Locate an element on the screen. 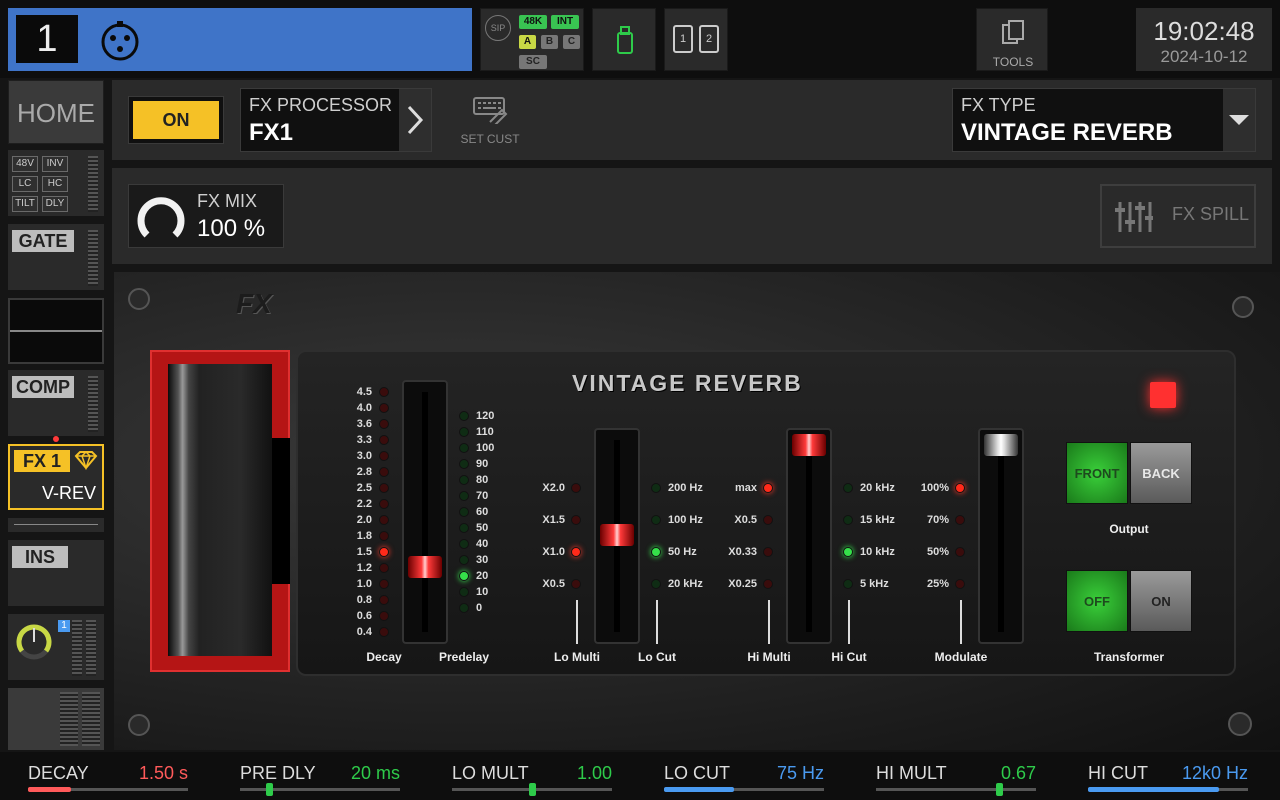  lo-cut-scale-label: 50 Hz is located at coordinates (682, 552).